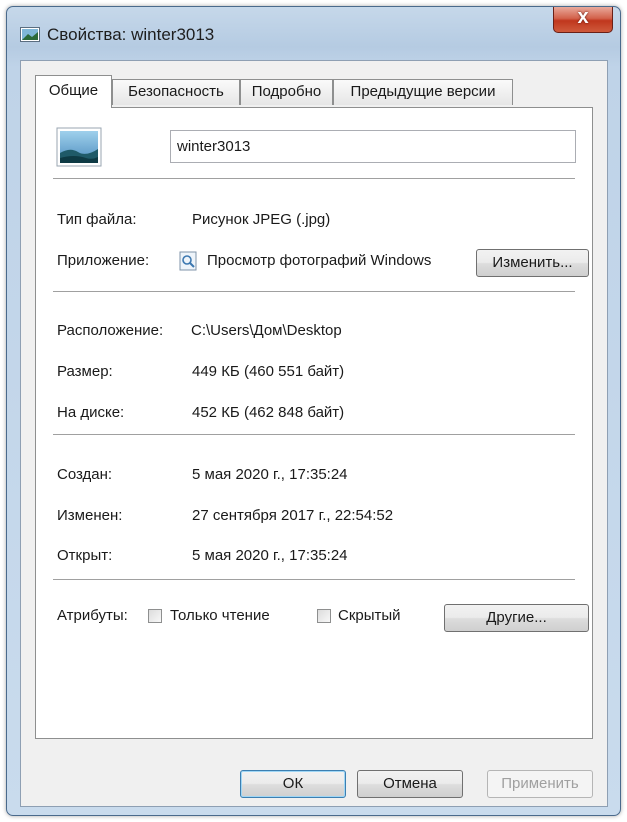 This screenshot has height=822, width=627. Describe the element at coordinates (319, 260) in the screenshot. I see `application-value: Просмотр фотографий Windows` at that location.